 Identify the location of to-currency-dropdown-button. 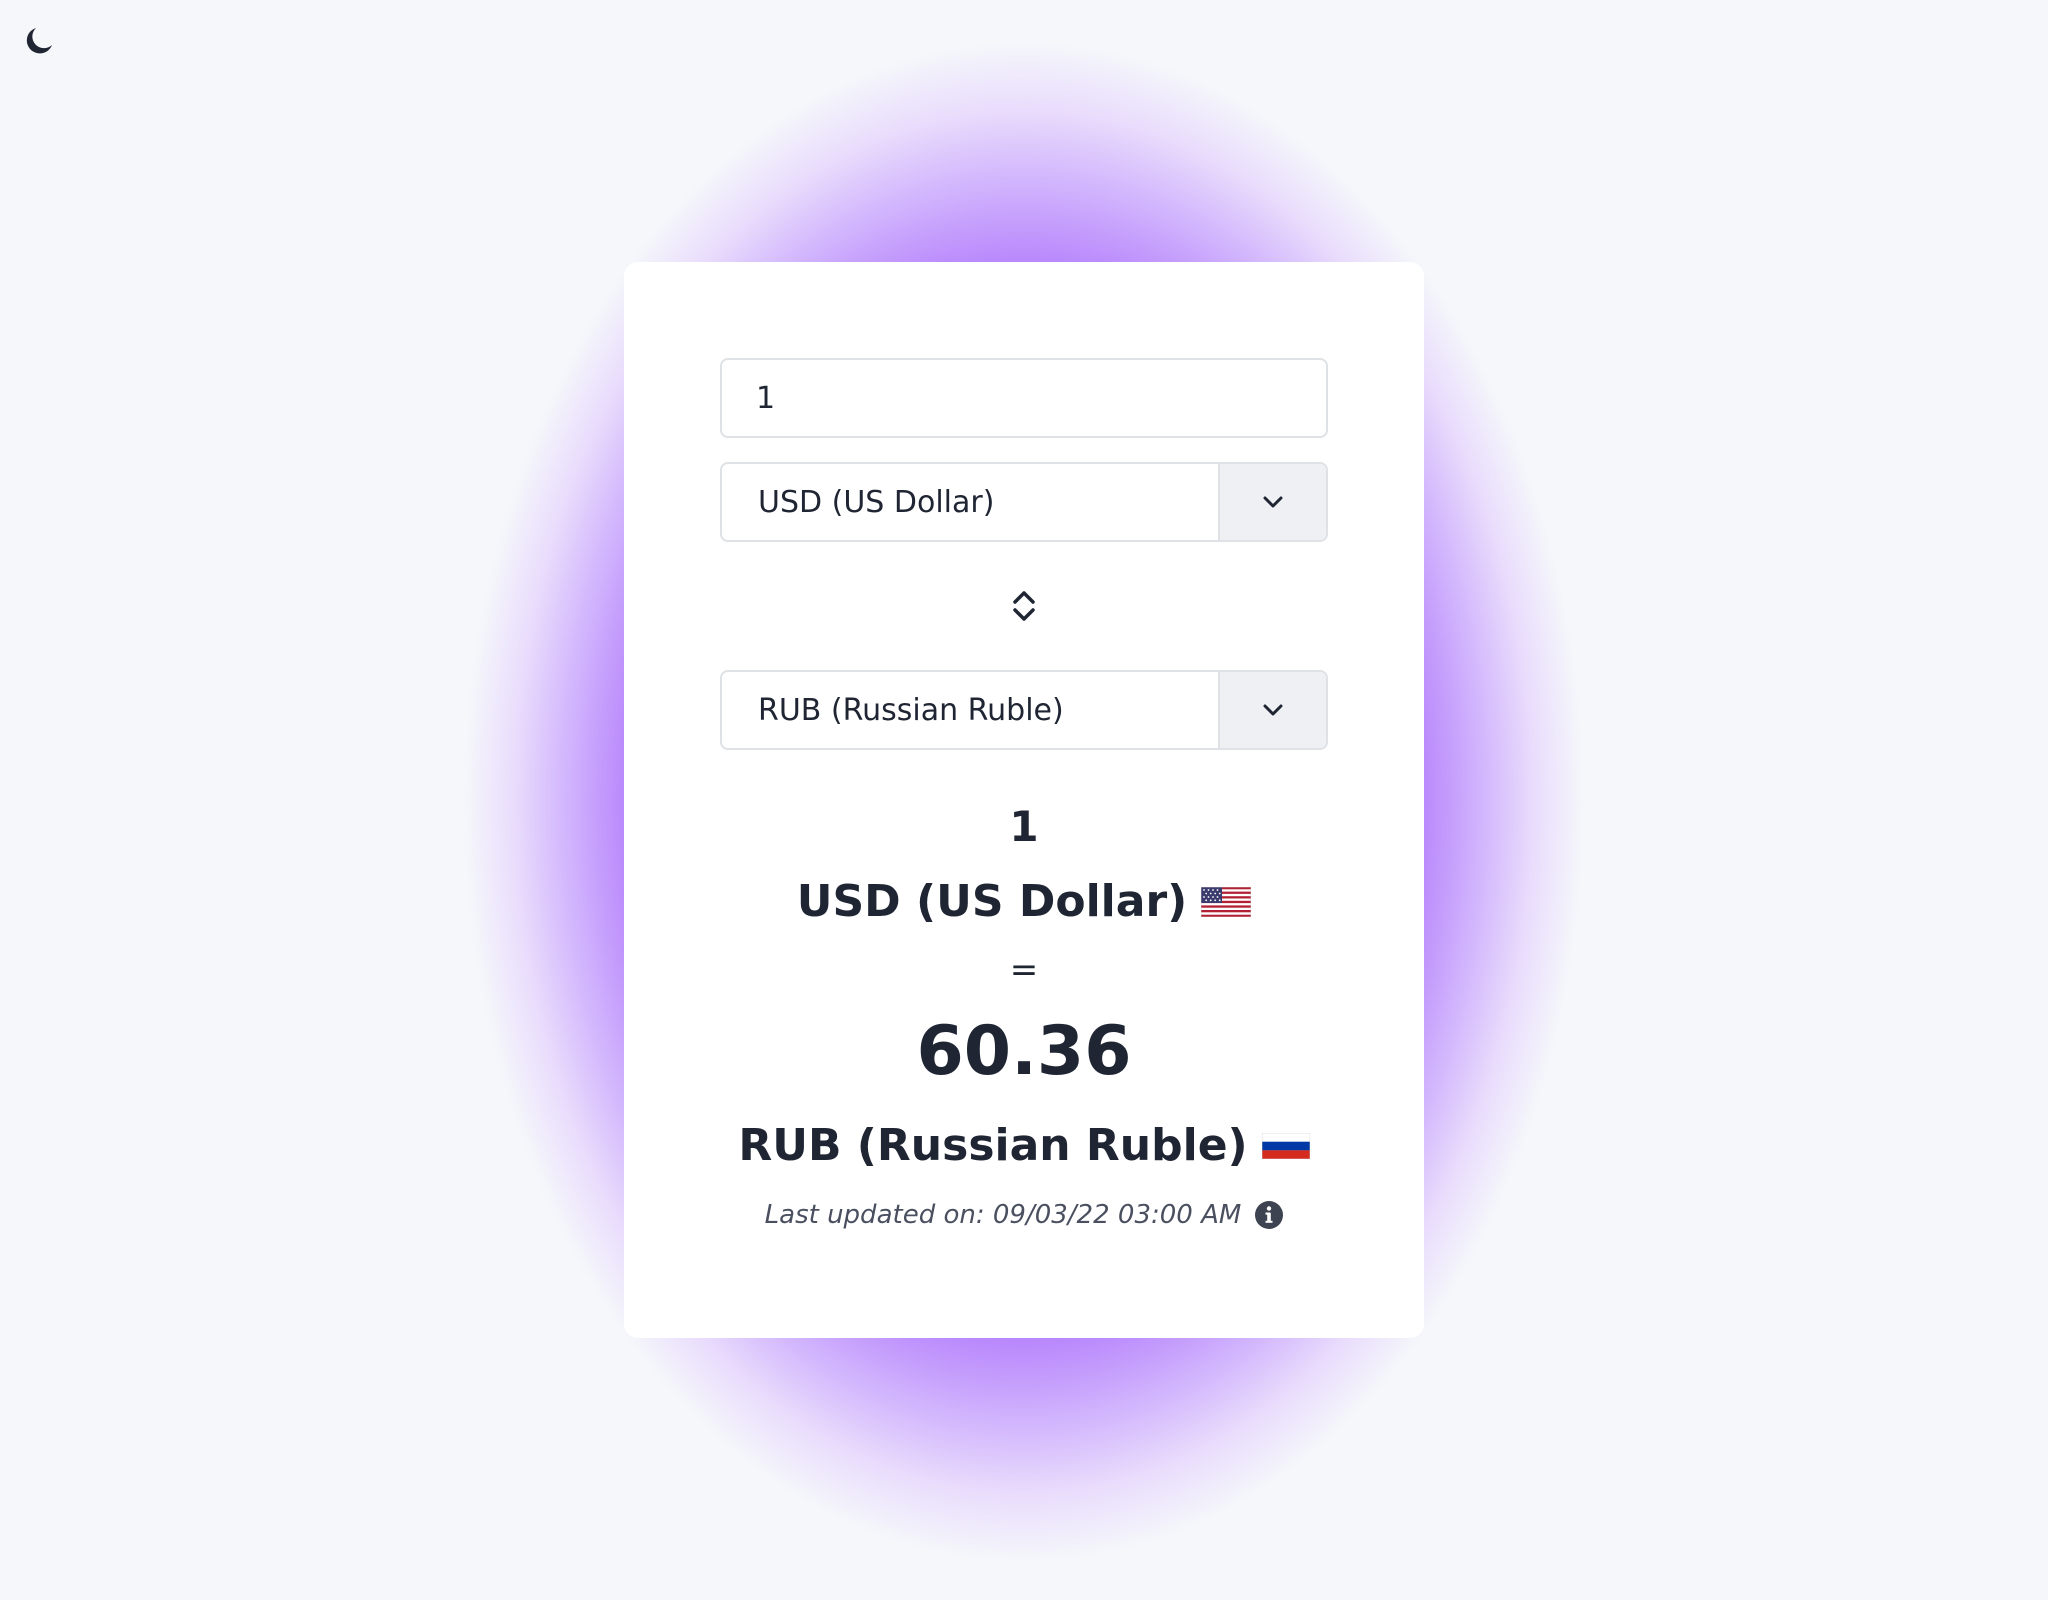
(1272, 710).